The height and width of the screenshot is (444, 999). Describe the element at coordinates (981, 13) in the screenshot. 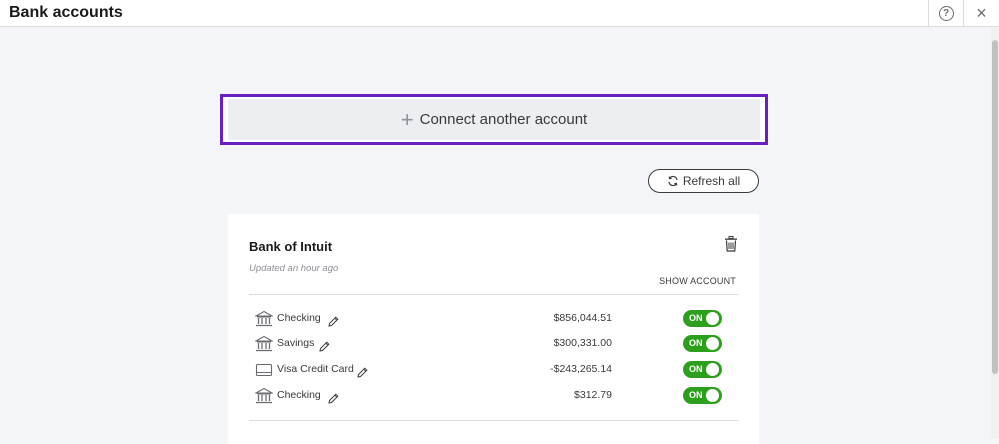

I see `close-button: ×` at that location.